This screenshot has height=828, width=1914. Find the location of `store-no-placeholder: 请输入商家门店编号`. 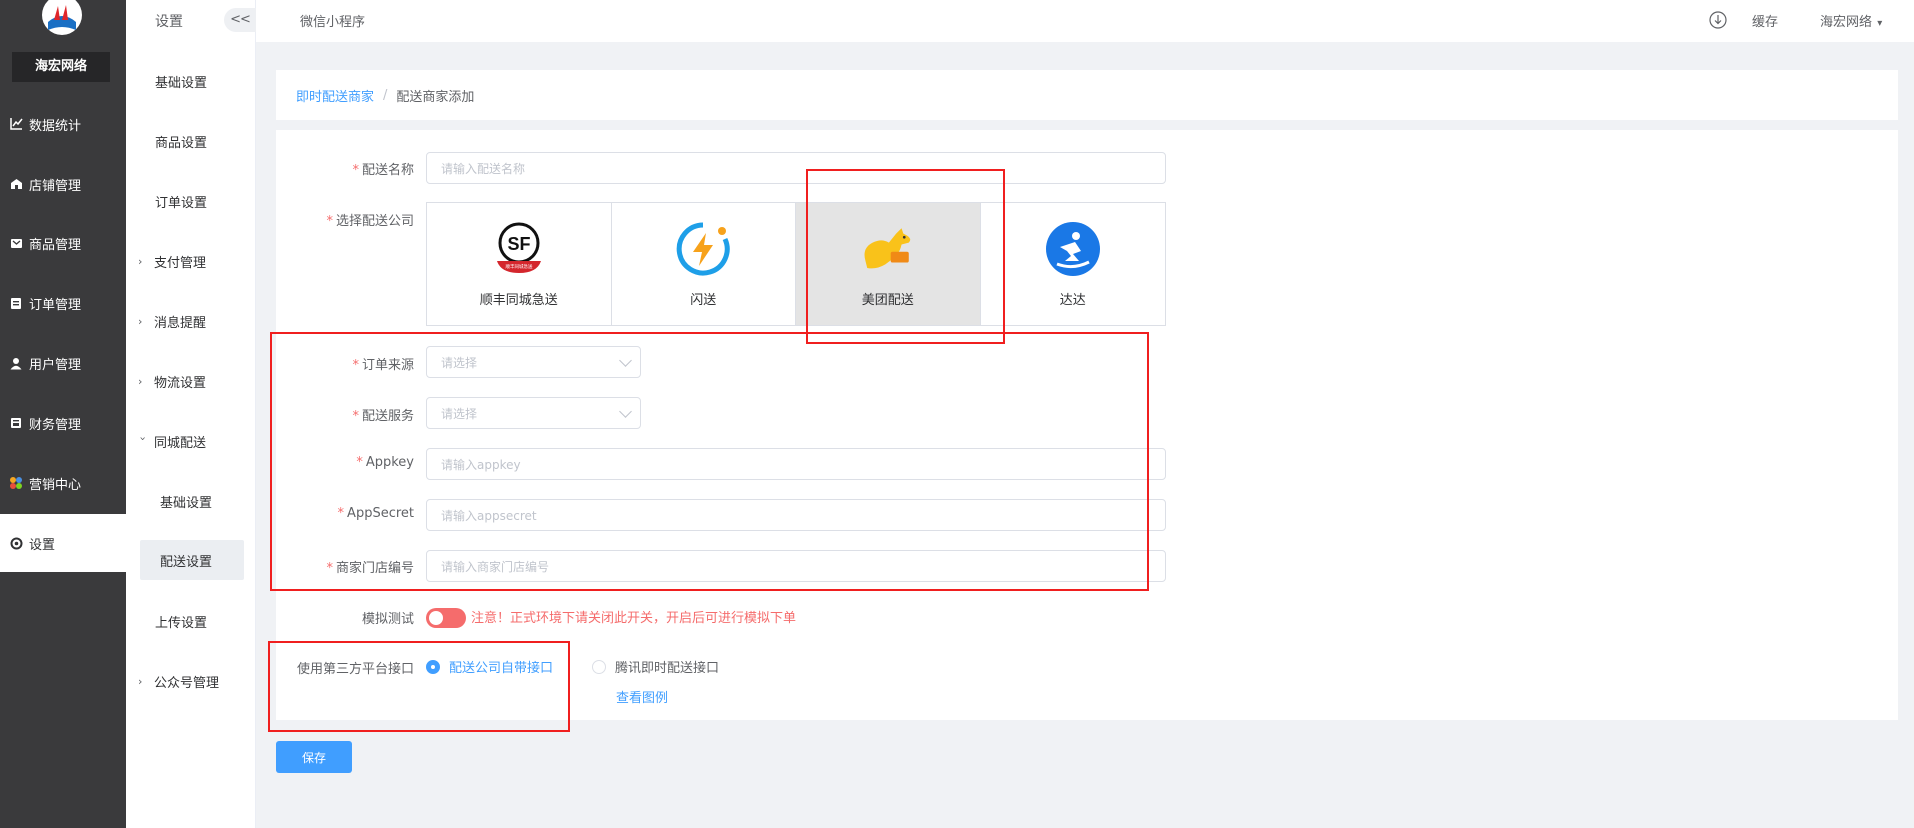

store-no-placeholder: 请输入商家门店编号 is located at coordinates (495, 566).